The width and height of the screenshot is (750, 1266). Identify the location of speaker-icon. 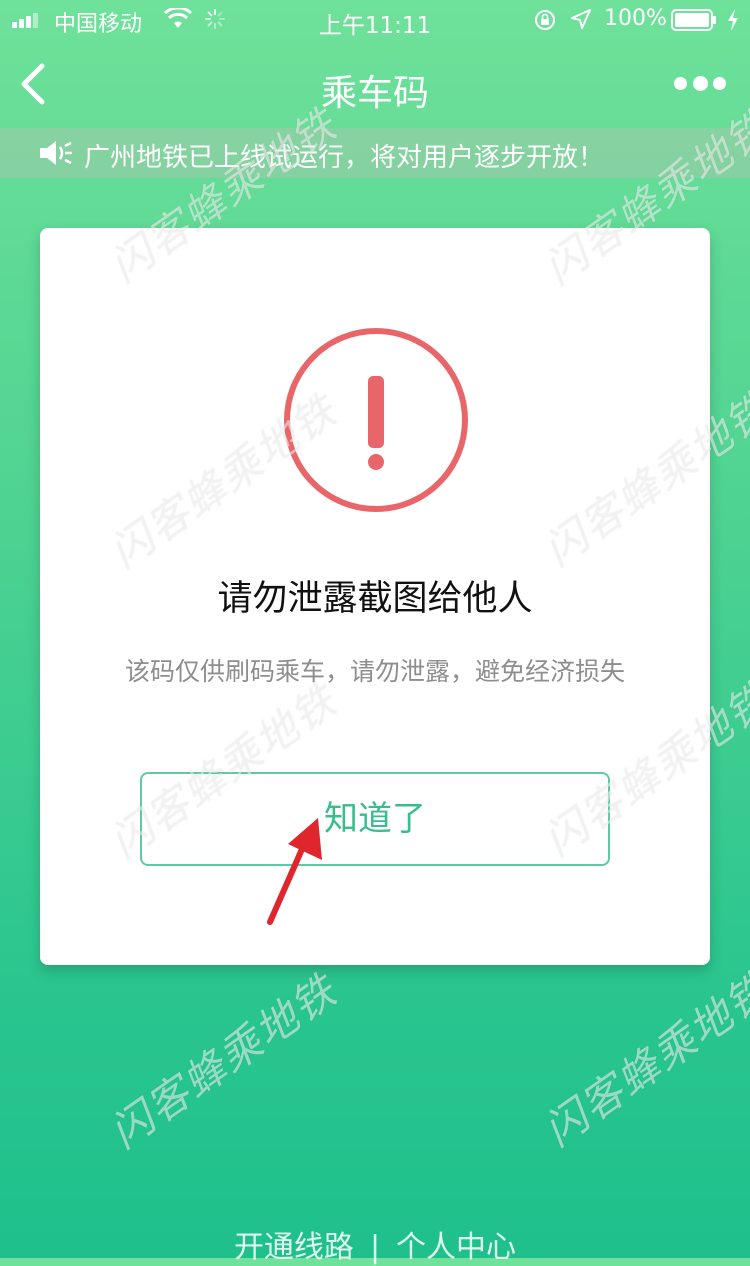
(56, 153).